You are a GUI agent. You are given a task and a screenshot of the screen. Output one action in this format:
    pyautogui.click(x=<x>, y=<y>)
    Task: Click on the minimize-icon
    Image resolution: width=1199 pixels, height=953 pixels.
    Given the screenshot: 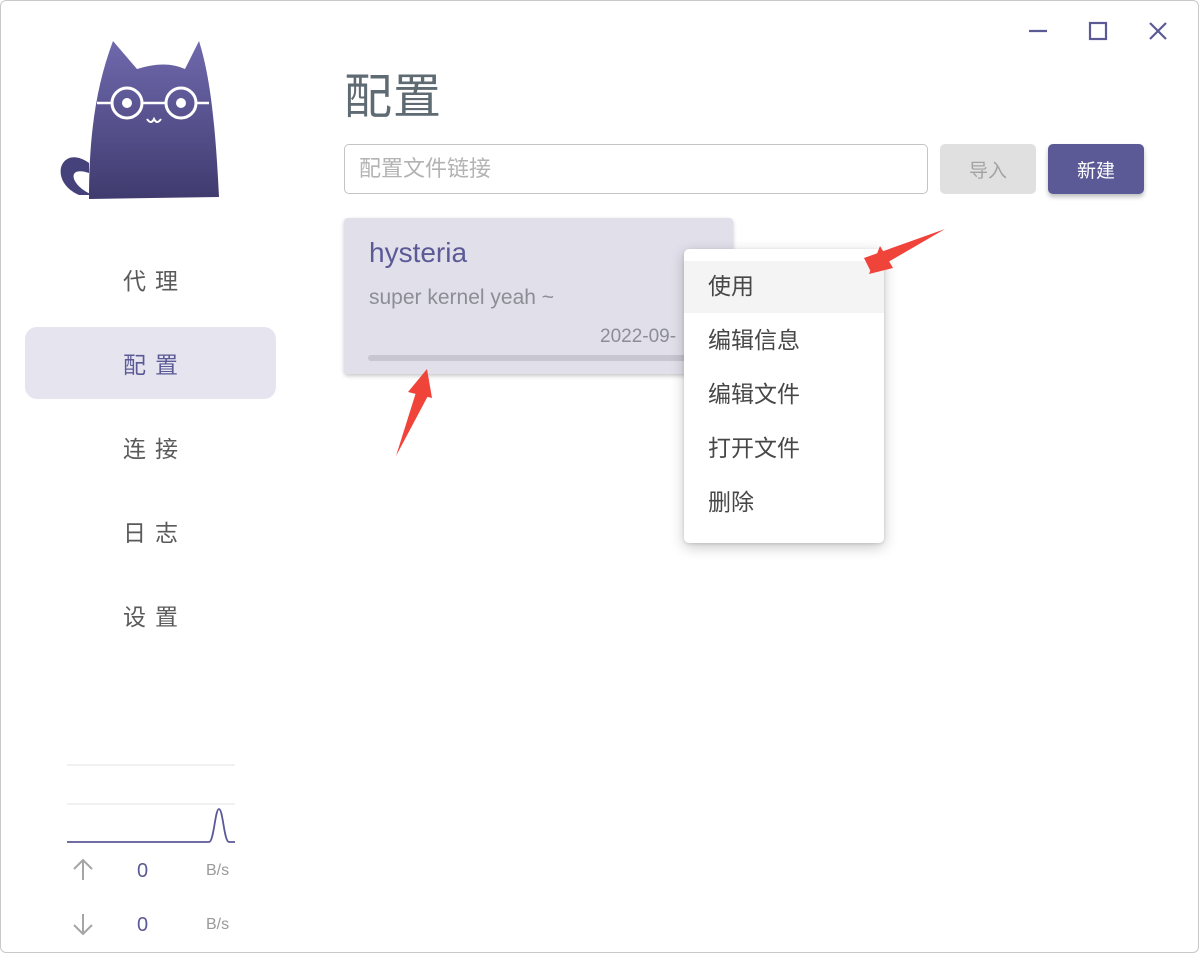 What is the action you would take?
    pyautogui.click(x=1038, y=31)
    